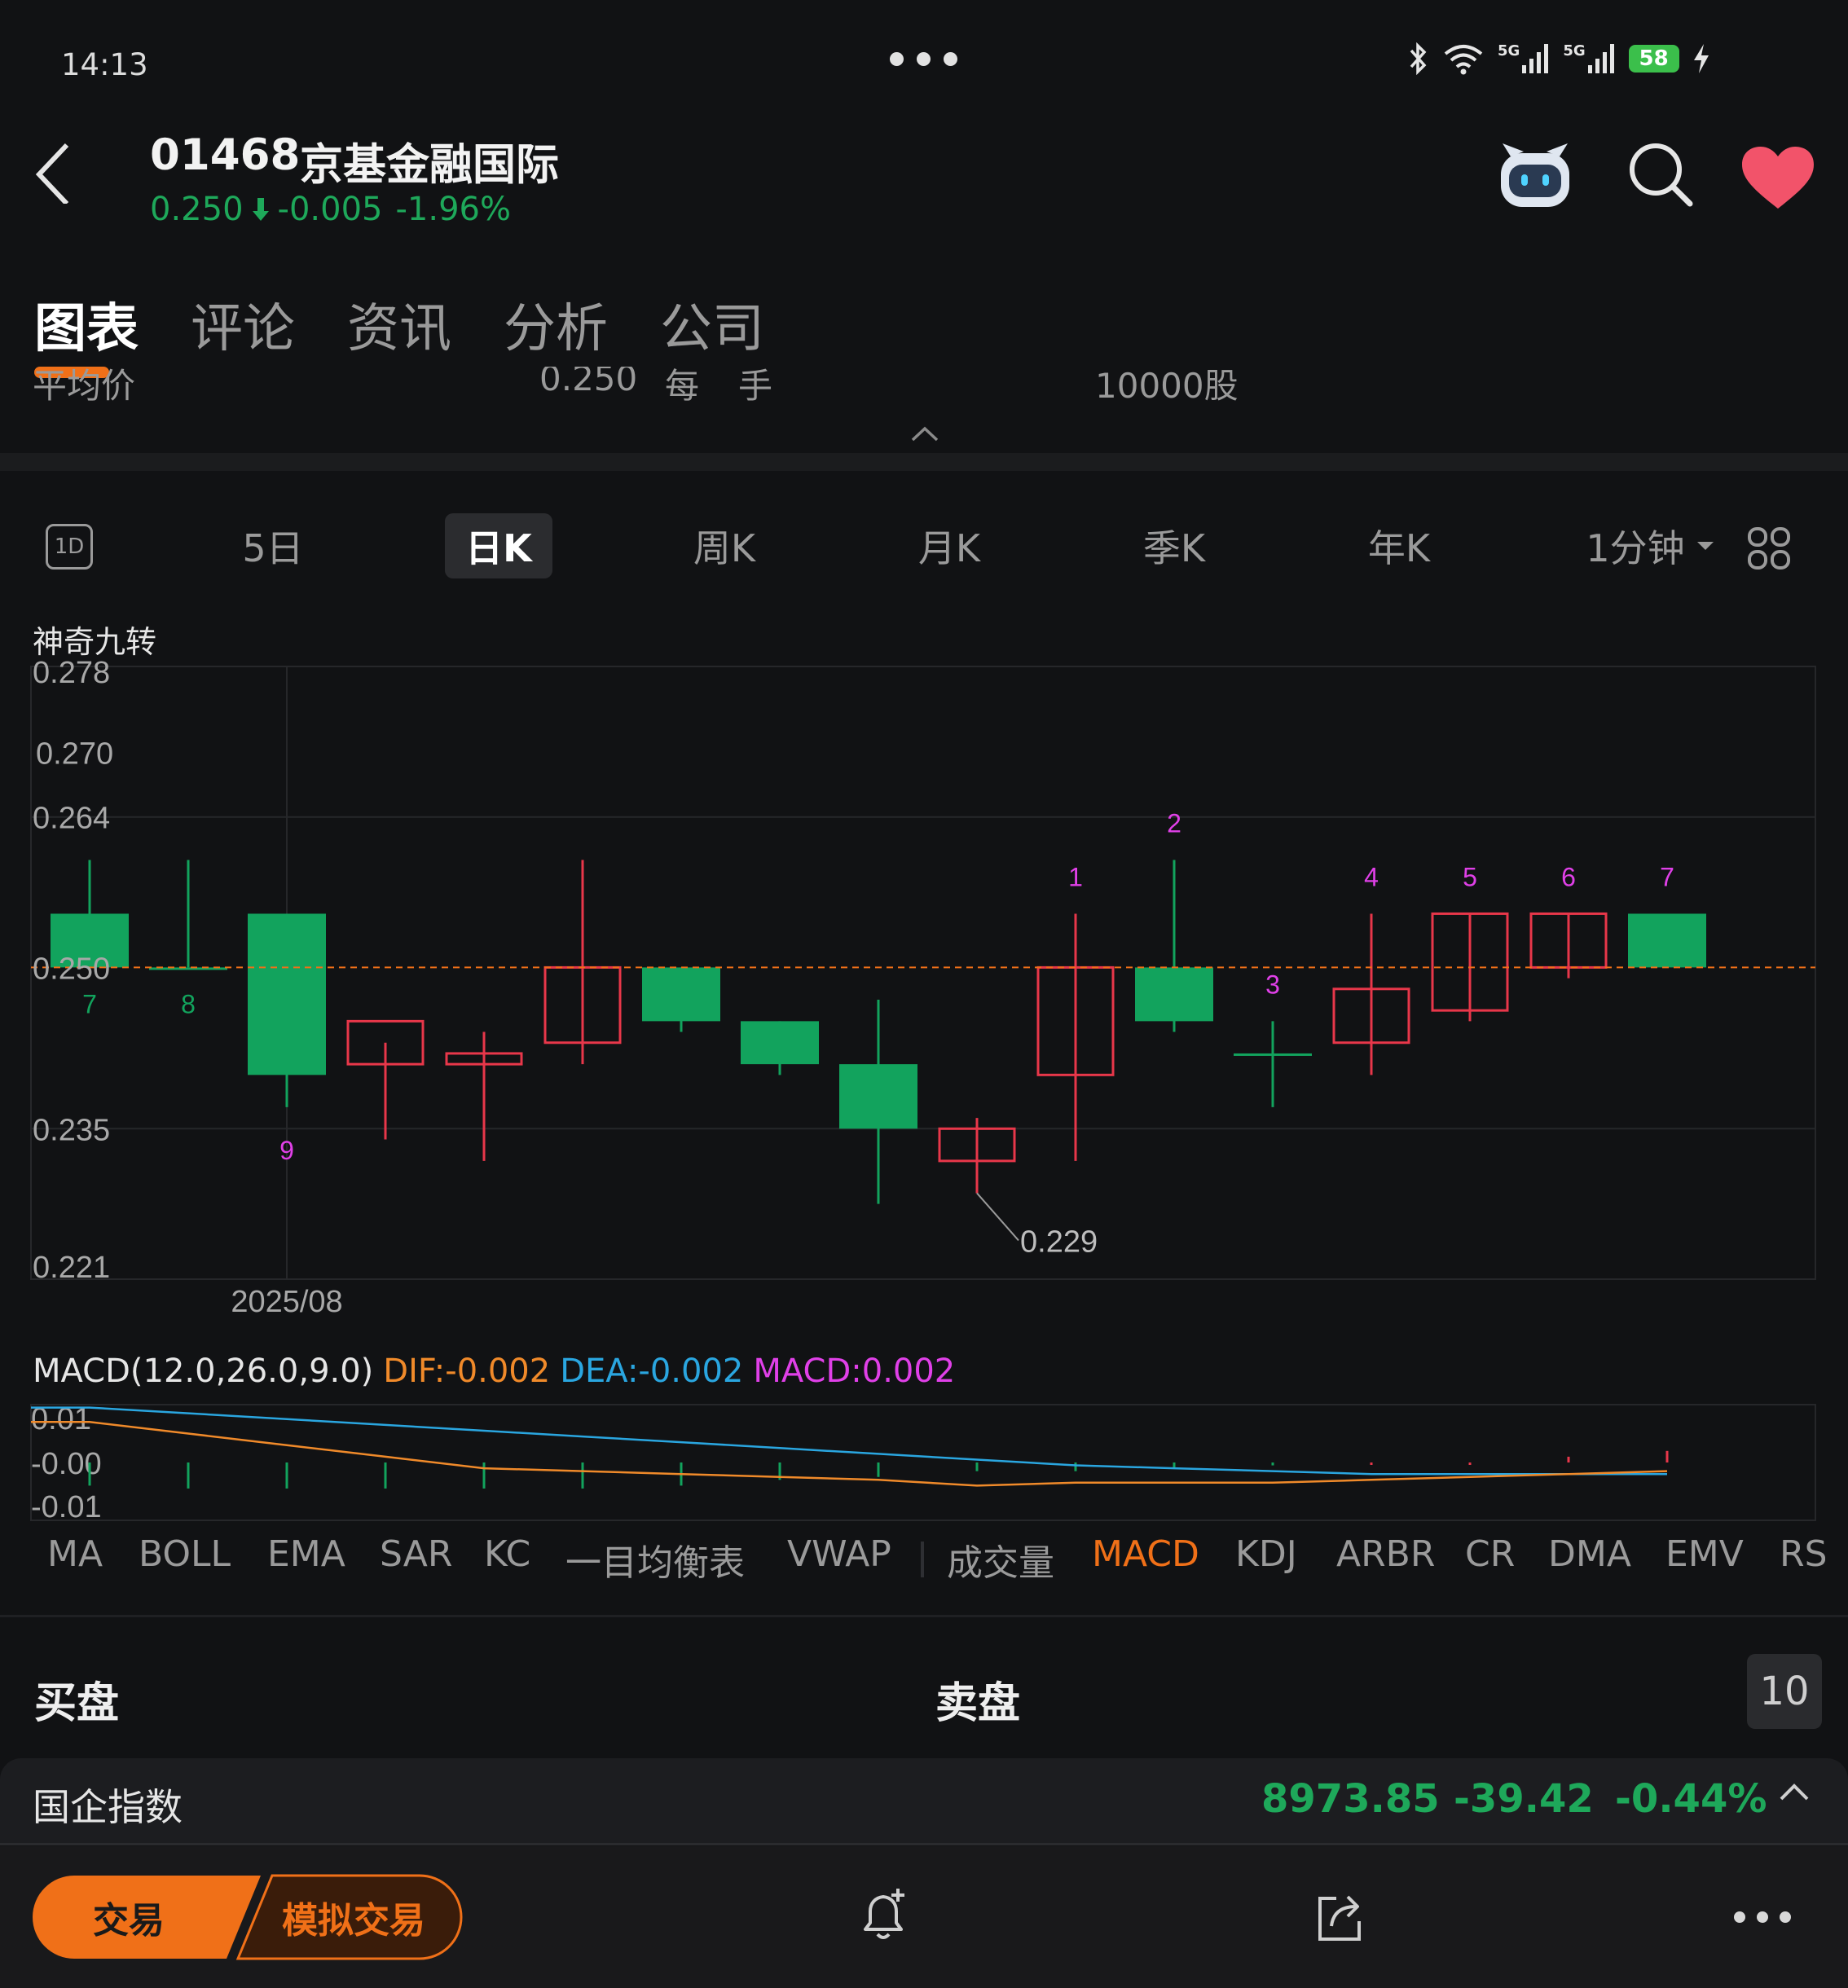  What do you see at coordinates (949, 545) in the screenshot?
I see `period-monthly-k: 月K` at bounding box center [949, 545].